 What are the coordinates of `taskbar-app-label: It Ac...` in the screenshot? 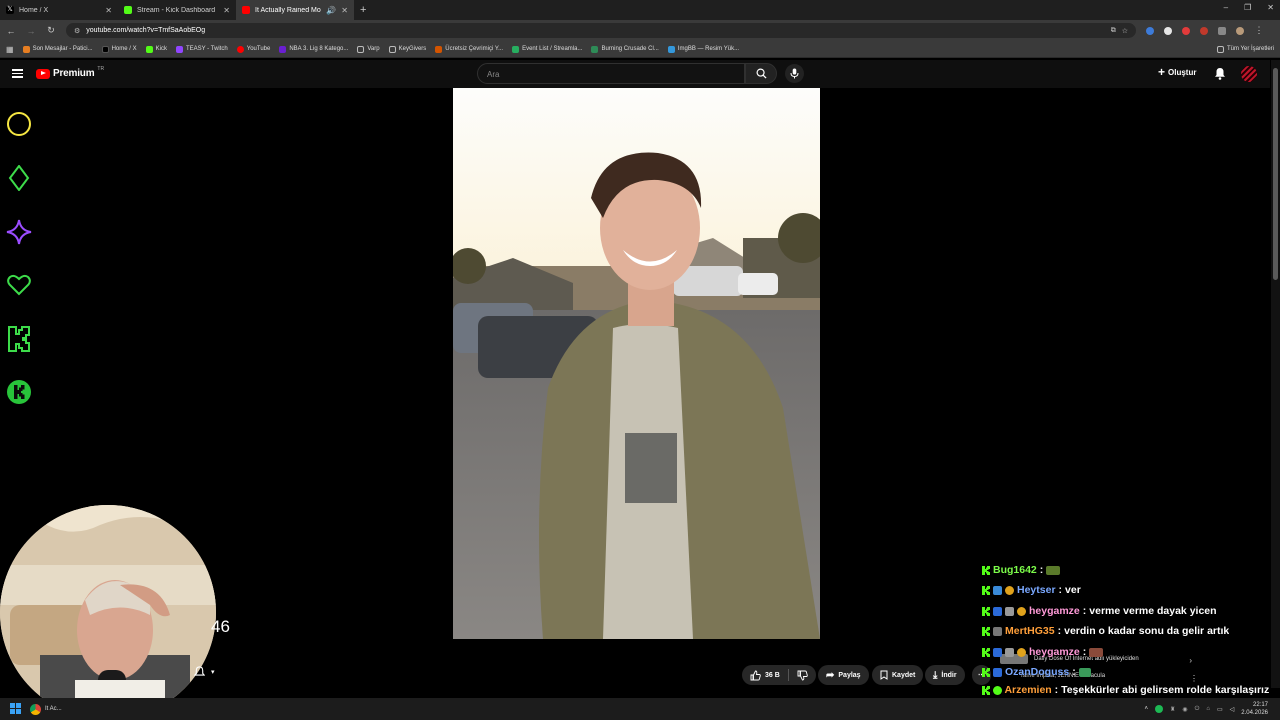 It's located at (53, 709).